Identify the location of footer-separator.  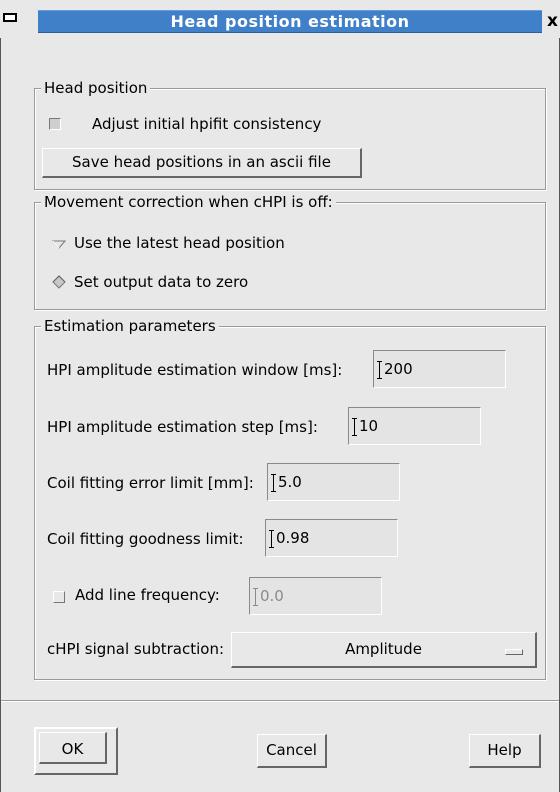
(280, 701).